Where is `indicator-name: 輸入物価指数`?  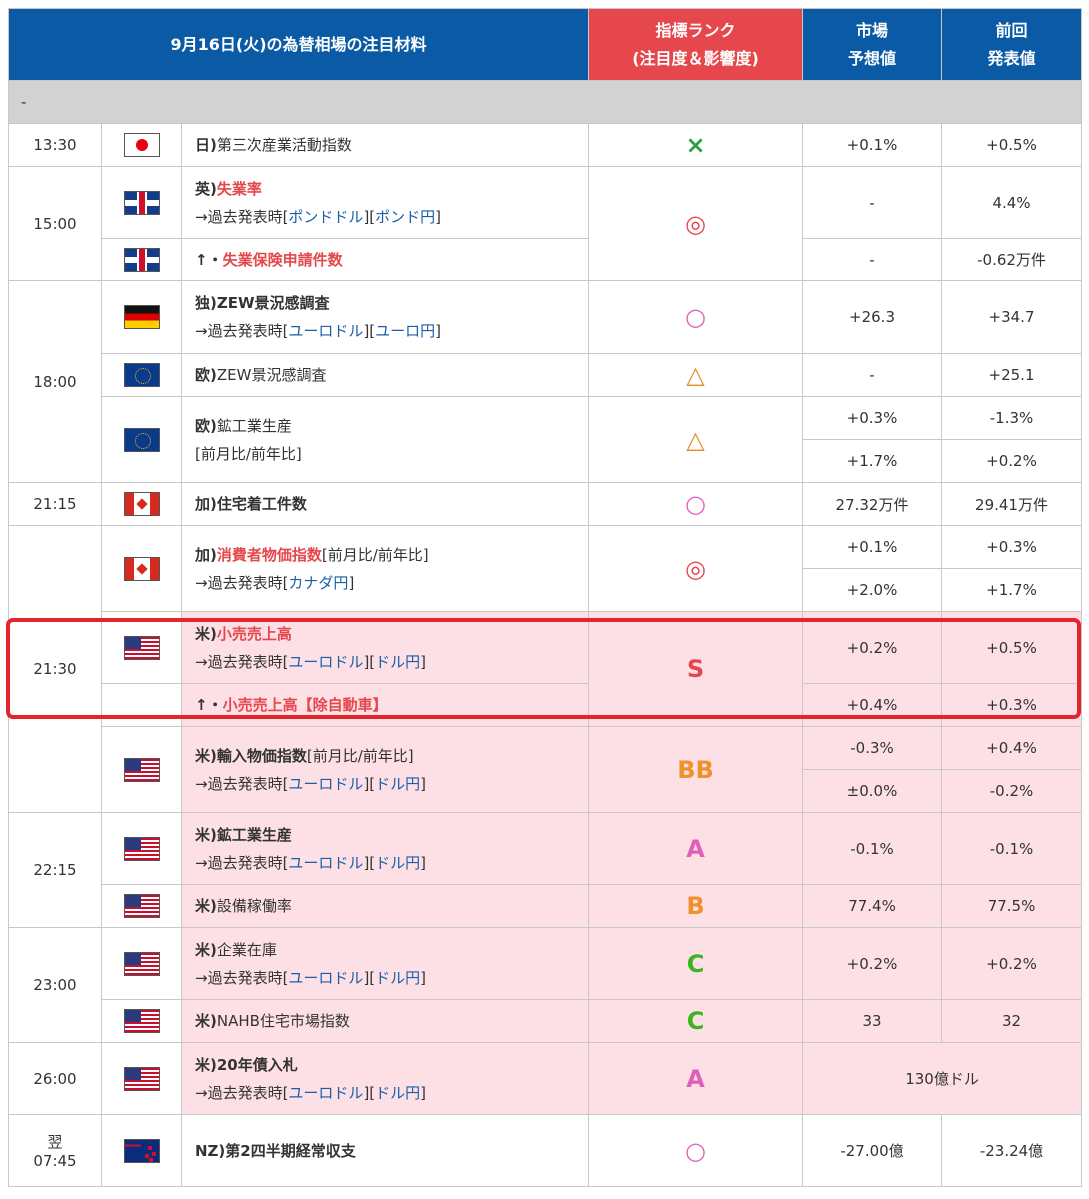 indicator-name: 輸入物価指数 is located at coordinates (261, 755).